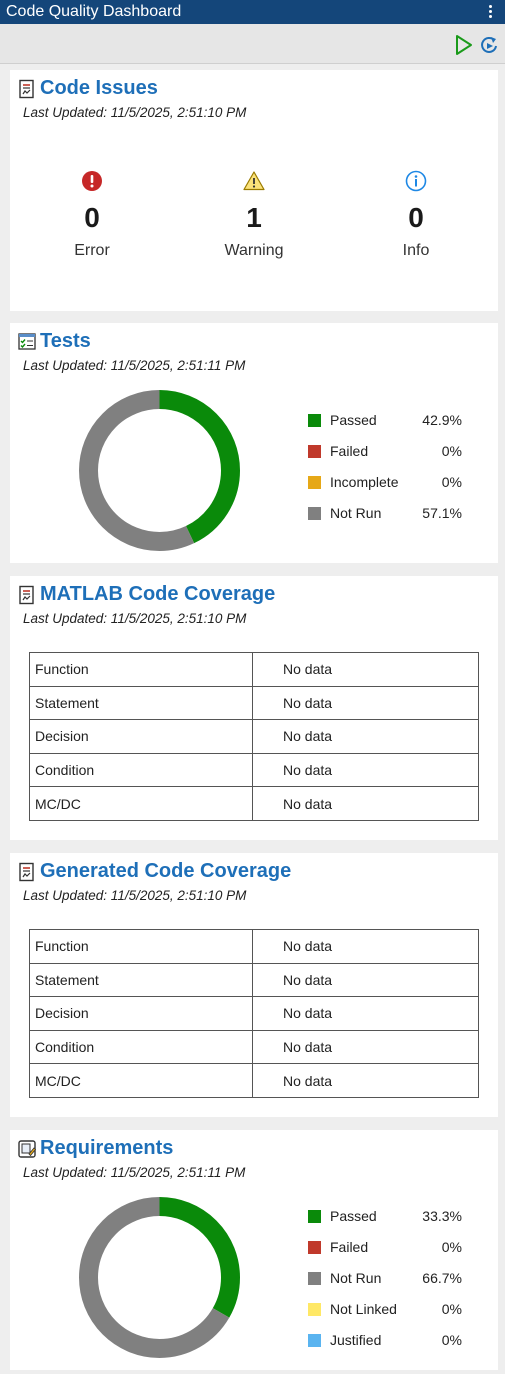 The height and width of the screenshot is (1374, 505). What do you see at coordinates (363, 1309) in the screenshot?
I see `legend-label: Not Linked` at bounding box center [363, 1309].